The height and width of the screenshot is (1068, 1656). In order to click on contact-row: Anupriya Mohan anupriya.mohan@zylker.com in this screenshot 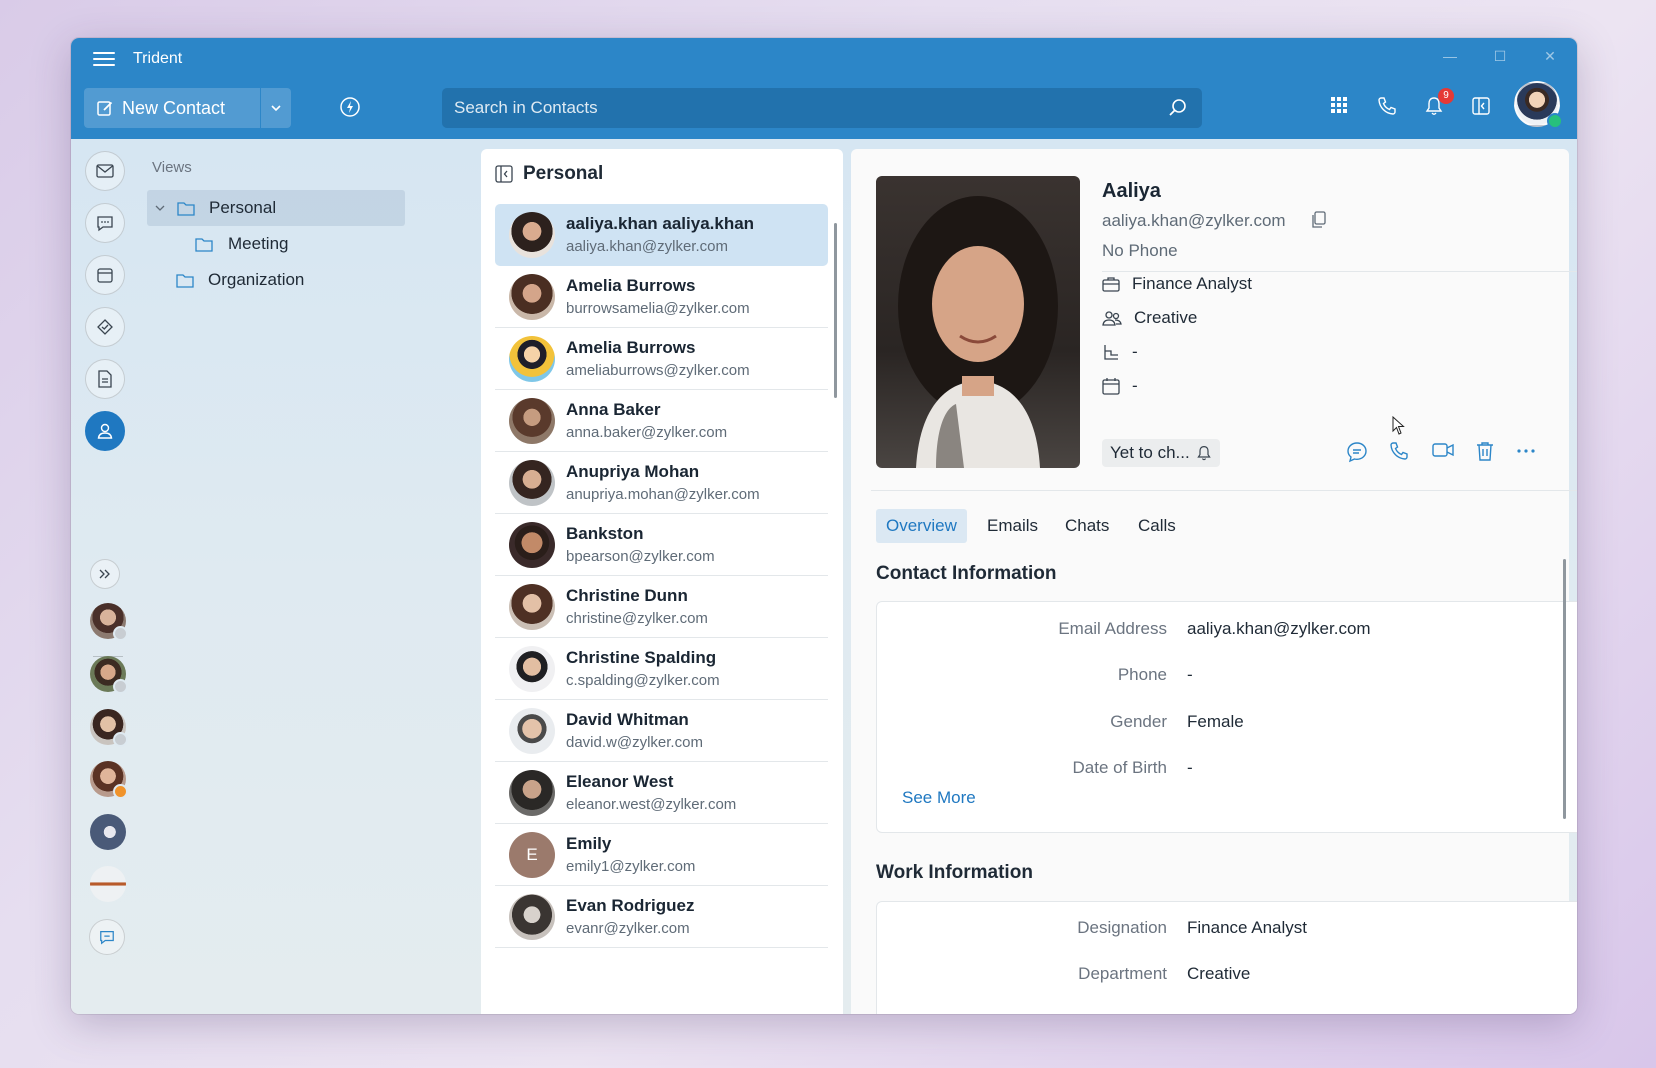, I will do `click(661, 483)`.